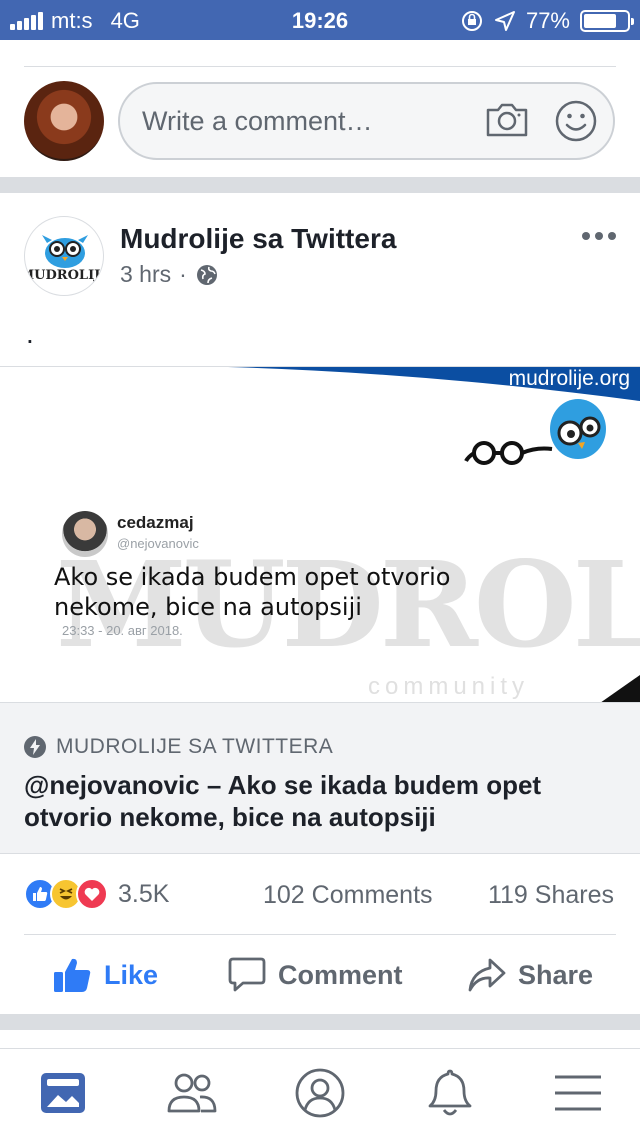  I want to click on user-avatar, so click(64, 121).